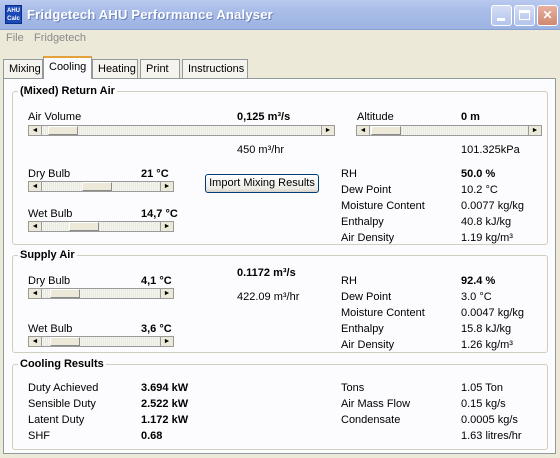  Describe the element at coordinates (368, 238) in the screenshot. I see `return-density-label: Air Density` at that location.